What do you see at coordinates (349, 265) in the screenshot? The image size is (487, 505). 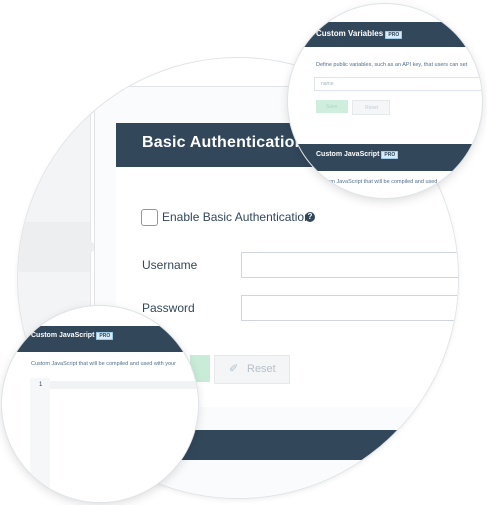 I see `username-input` at bounding box center [349, 265].